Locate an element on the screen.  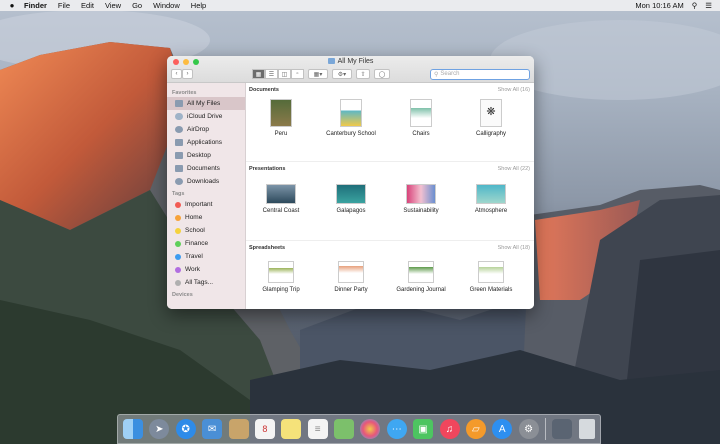
file-item: Sustainability is located at coordinates (421, 196).